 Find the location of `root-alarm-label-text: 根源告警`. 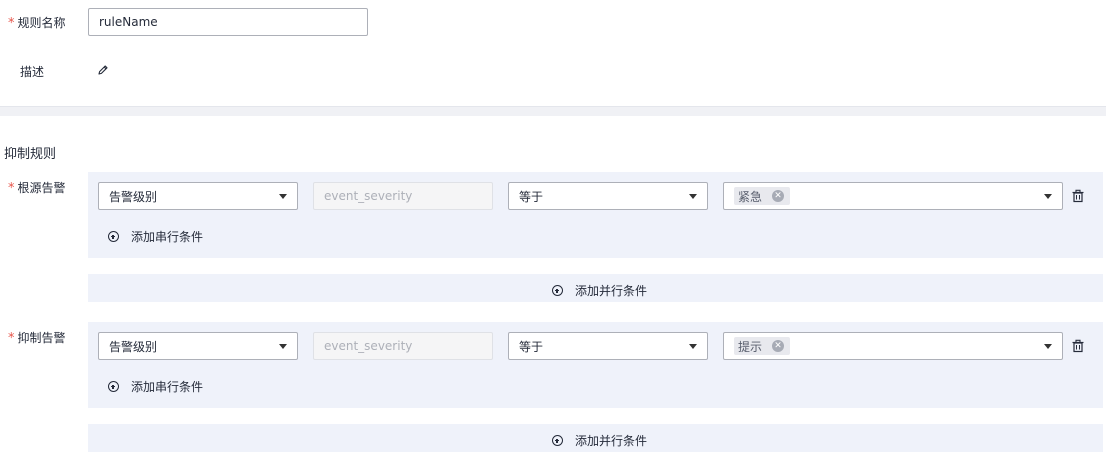

root-alarm-label-text: 根源告警 is located at coordinates (41, 188).